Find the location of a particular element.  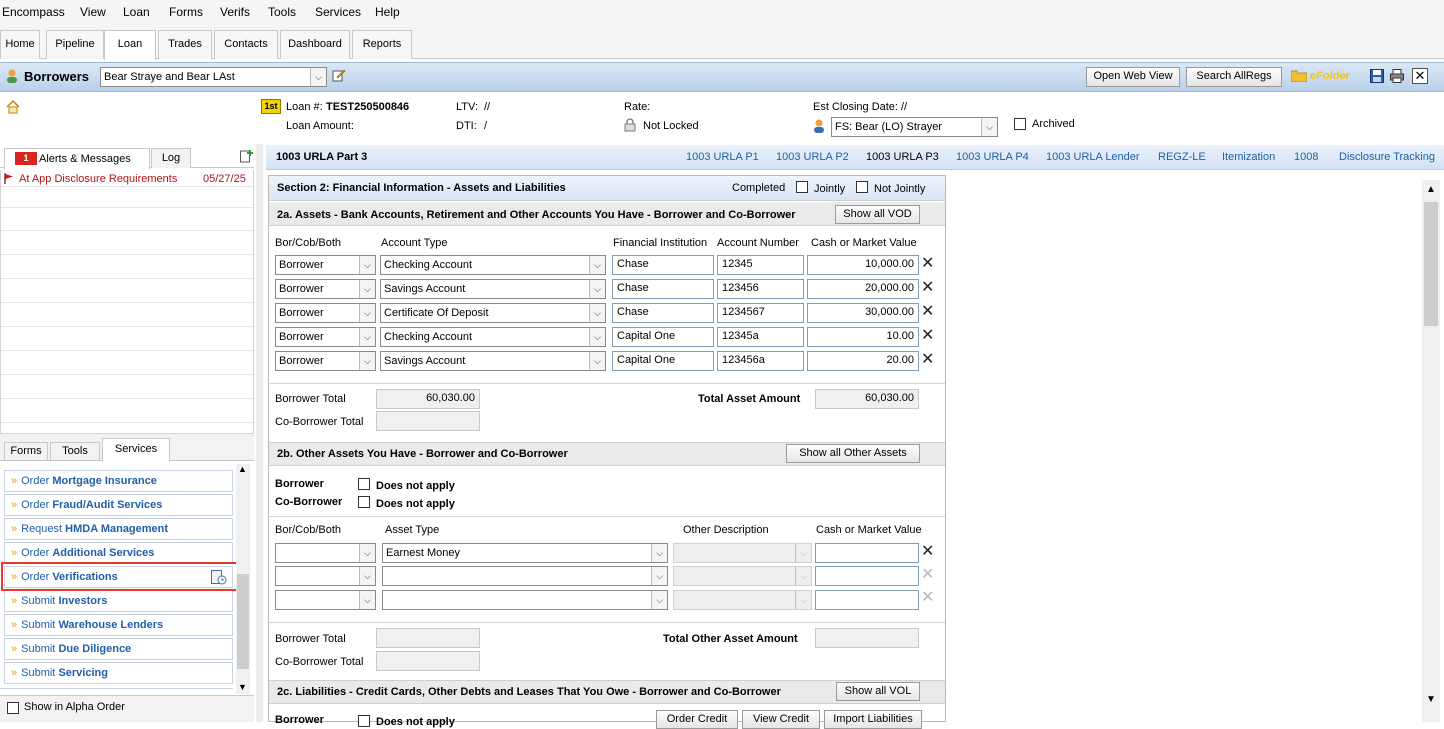

scroll-thumb is located at coordinates (1431, 264).